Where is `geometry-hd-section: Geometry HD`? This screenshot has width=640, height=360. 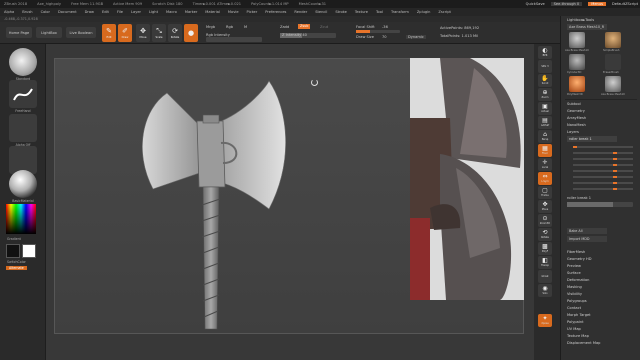
geometry-hd-section: Geometry HD is located at coordinates (579, 259).